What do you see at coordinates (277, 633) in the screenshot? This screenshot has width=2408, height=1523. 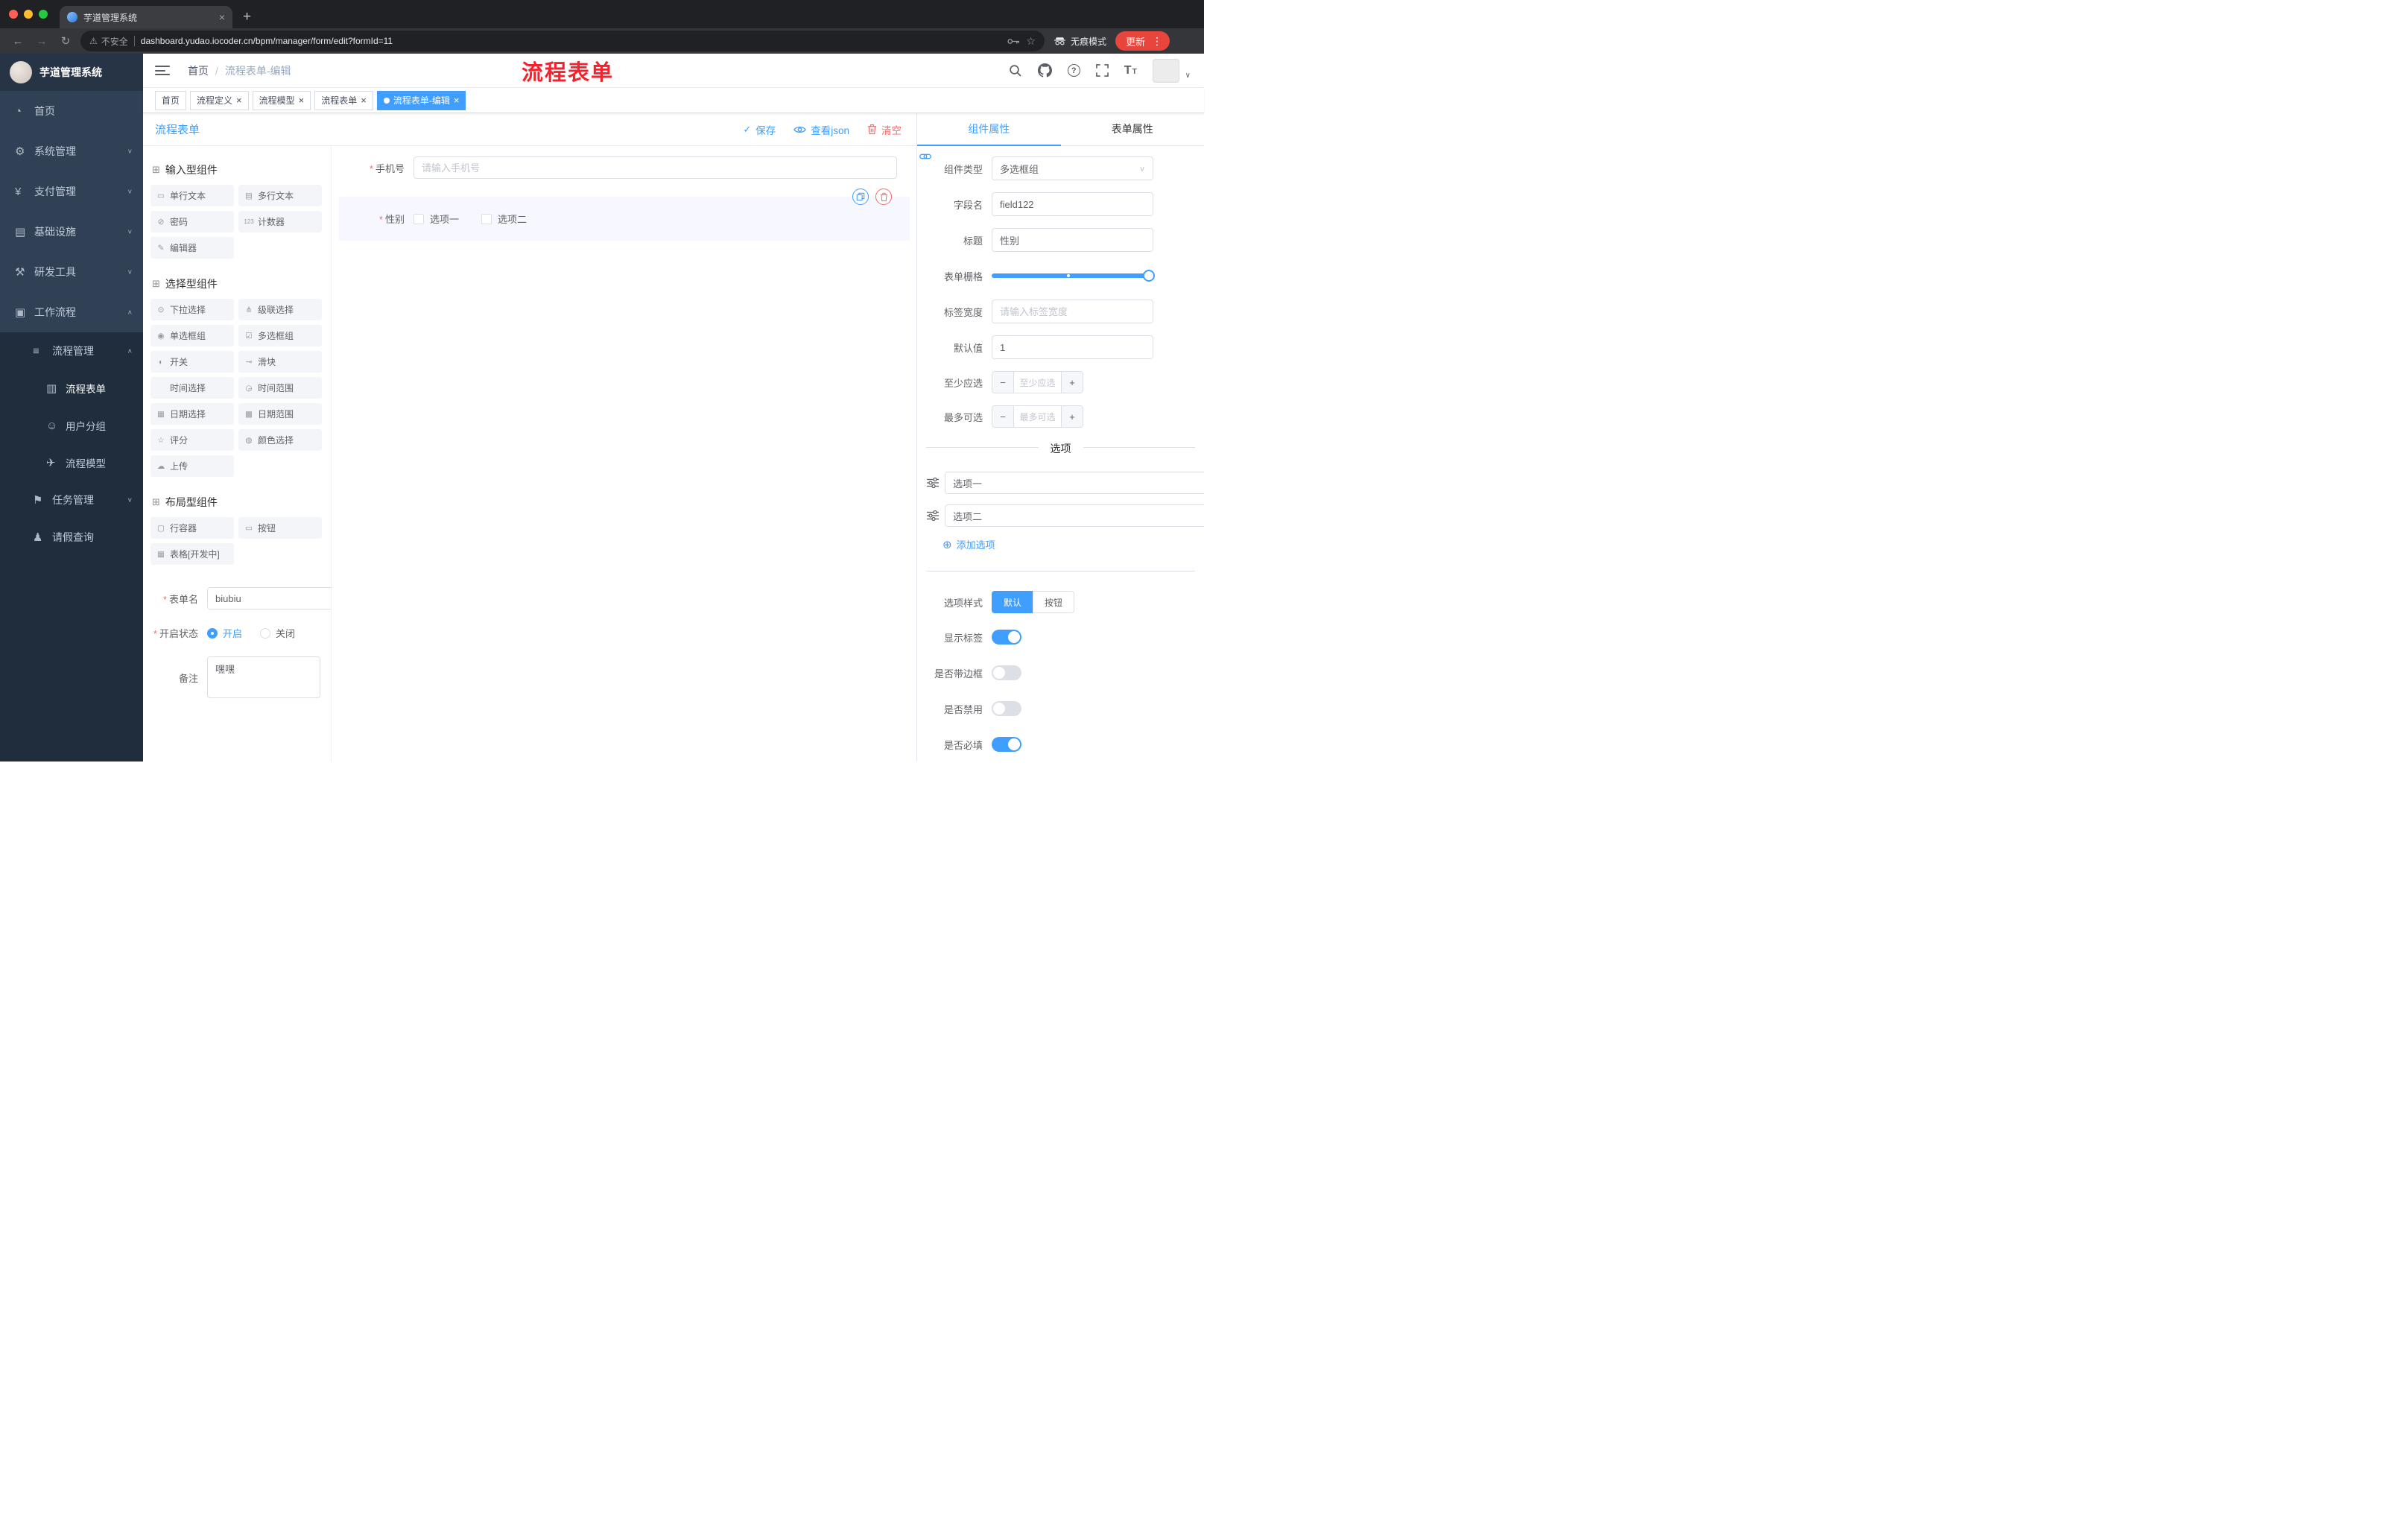 I see `status-off-radio: 关闭` at bounding box center [277, 633].